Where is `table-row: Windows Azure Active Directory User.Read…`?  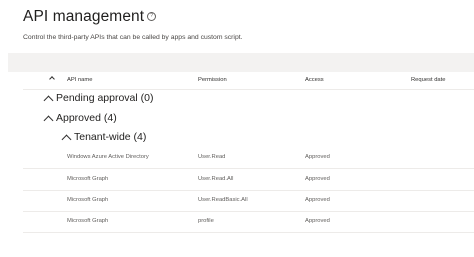 table-row: Windows Azure Active Directory User.Read… is located at coordinates (248, 158).